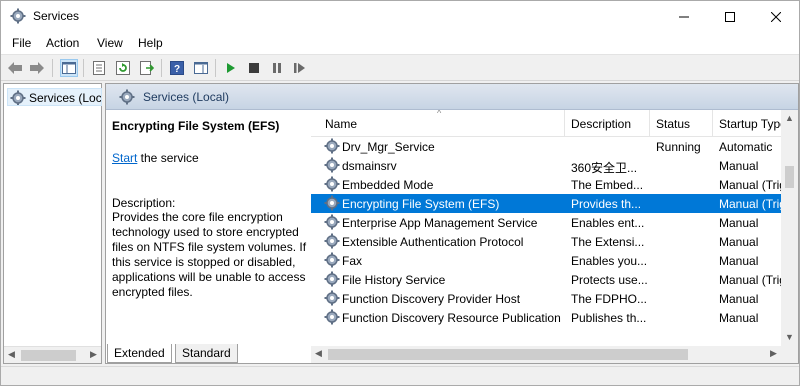  What do you see at coordinates (789, 337) in the screenshot?
I see `scroll-down-icon: ▼` at bounding box center [789, 337].